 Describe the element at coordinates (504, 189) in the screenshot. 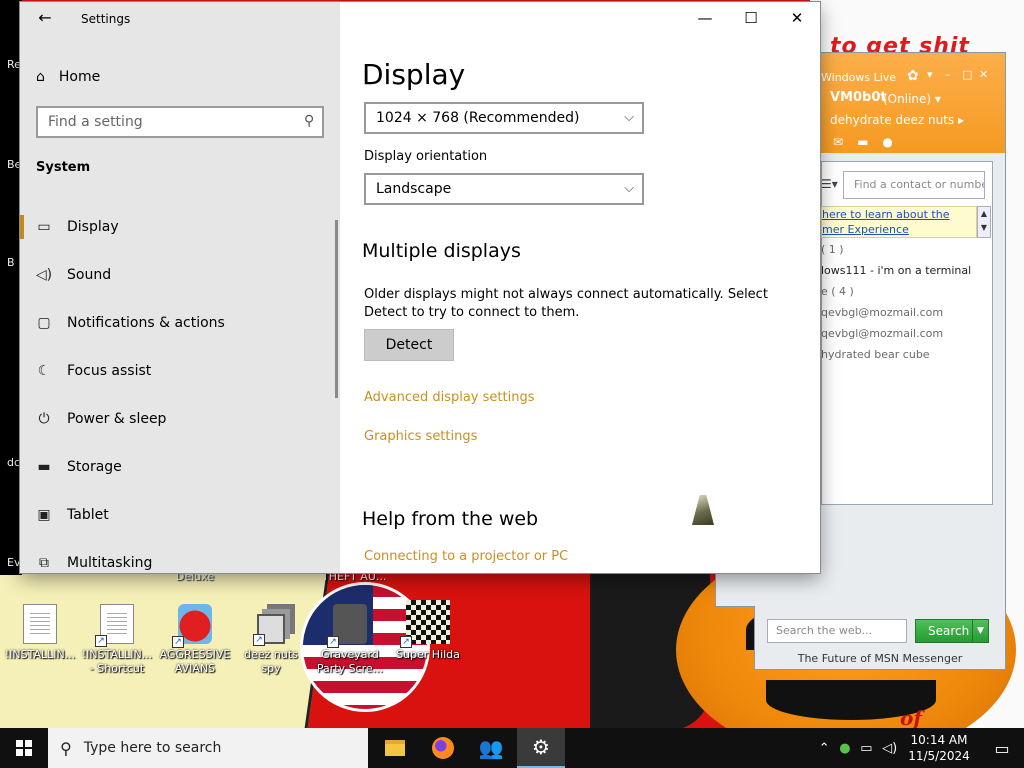

I see `orientation-dropdown: Landscape ⌵` at that location.